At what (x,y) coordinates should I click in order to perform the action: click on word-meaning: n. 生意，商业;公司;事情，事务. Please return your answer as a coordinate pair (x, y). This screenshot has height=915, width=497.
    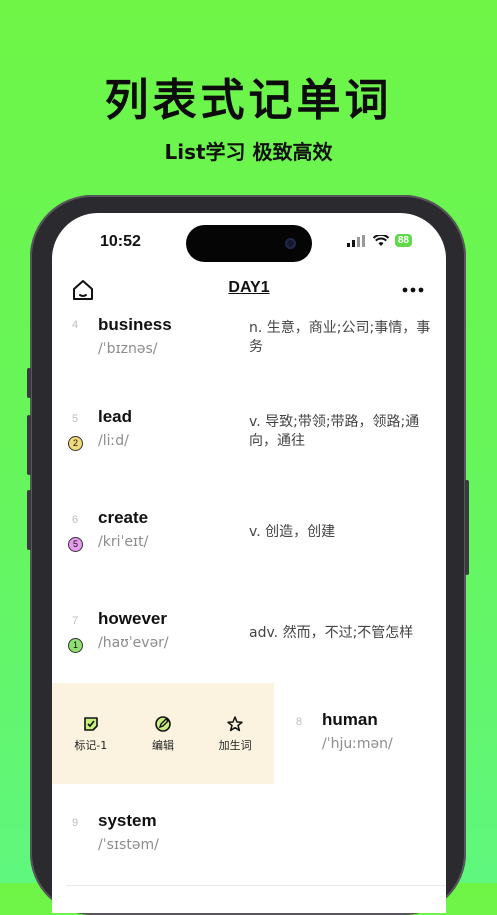
    Looking at the image, I should click on (340, 337).